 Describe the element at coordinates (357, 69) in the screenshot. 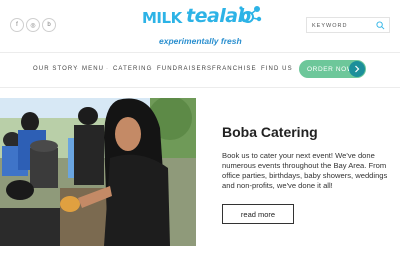

I see `arrow-right-icon` at that location.